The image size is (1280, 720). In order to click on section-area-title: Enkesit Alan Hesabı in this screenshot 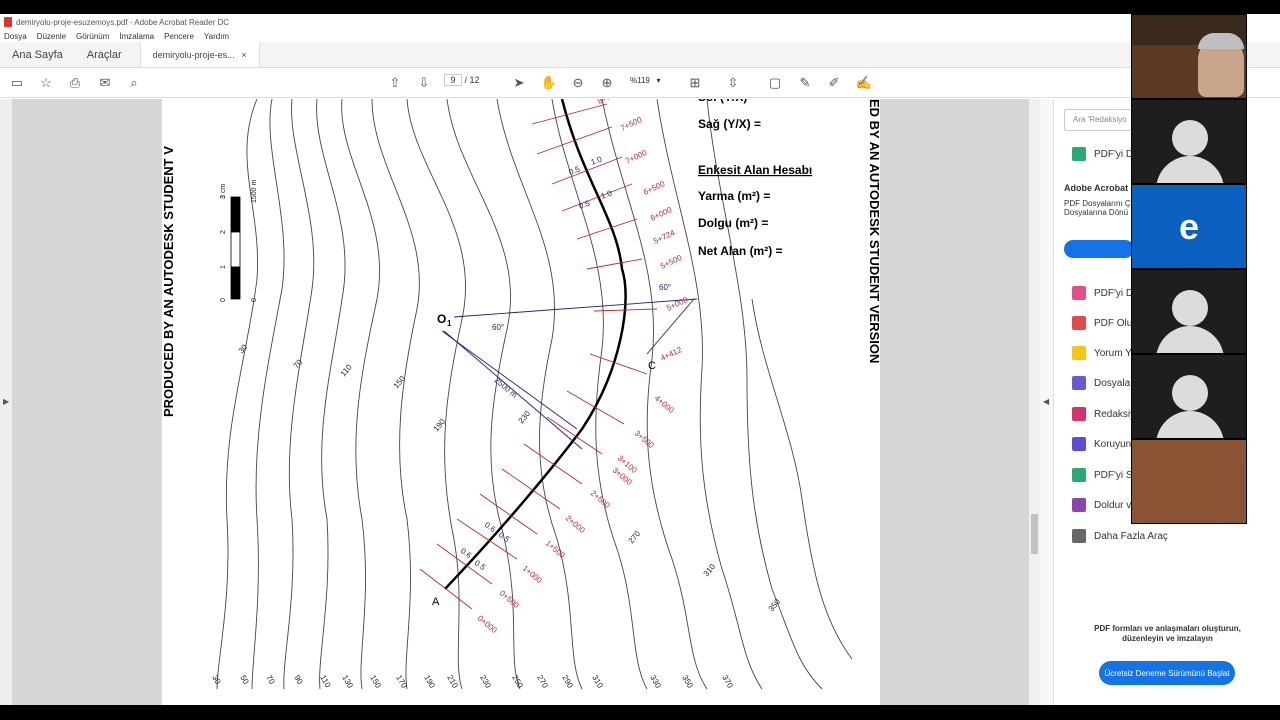, I will do `click(755, 170)`.